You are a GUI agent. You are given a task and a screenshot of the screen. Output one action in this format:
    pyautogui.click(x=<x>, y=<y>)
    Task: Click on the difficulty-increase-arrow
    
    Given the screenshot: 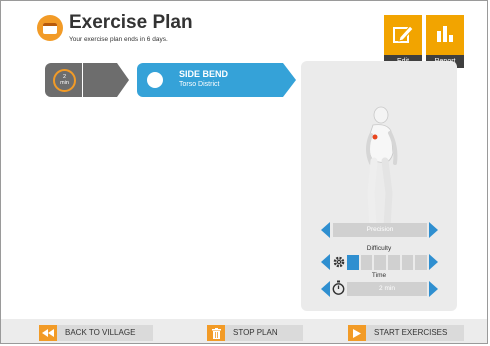 What is the action you would take?
    pyautogui.click(x=433, y=262)
    